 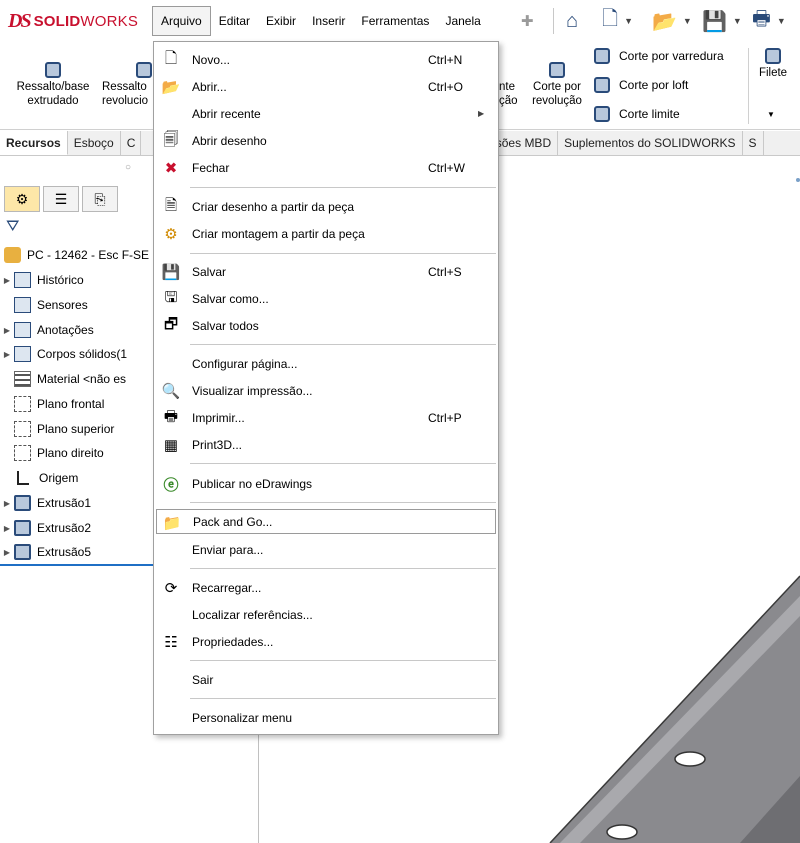 I want to click on menu-item-abrir-recente: Abrir recente ▶, so click(x=326, y=113).